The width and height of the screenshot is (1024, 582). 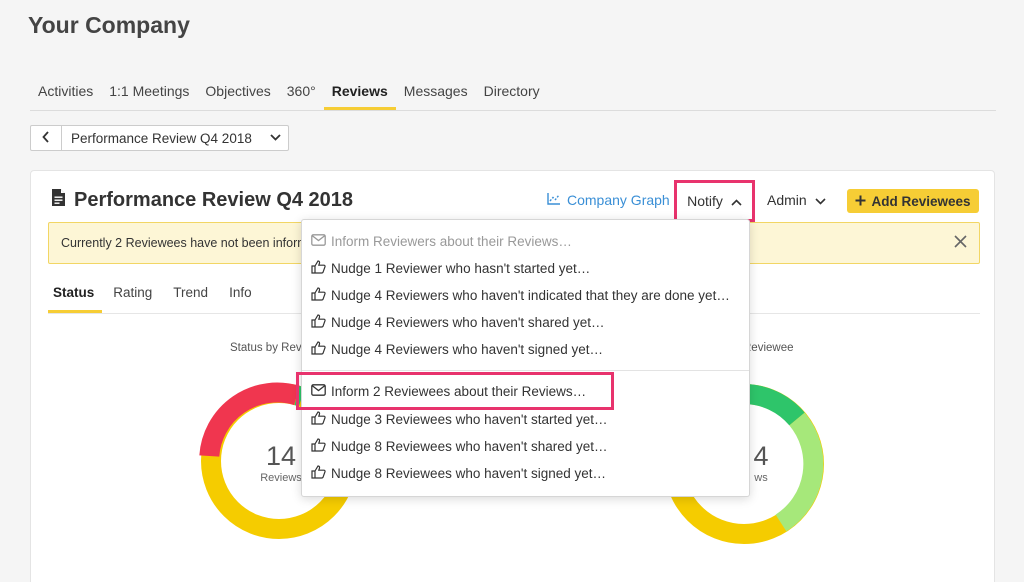 What do you see at coordinates (237, 95) in the screenshot?
I see `tab-objectives: Objectives` at bounding box center [237, 95].